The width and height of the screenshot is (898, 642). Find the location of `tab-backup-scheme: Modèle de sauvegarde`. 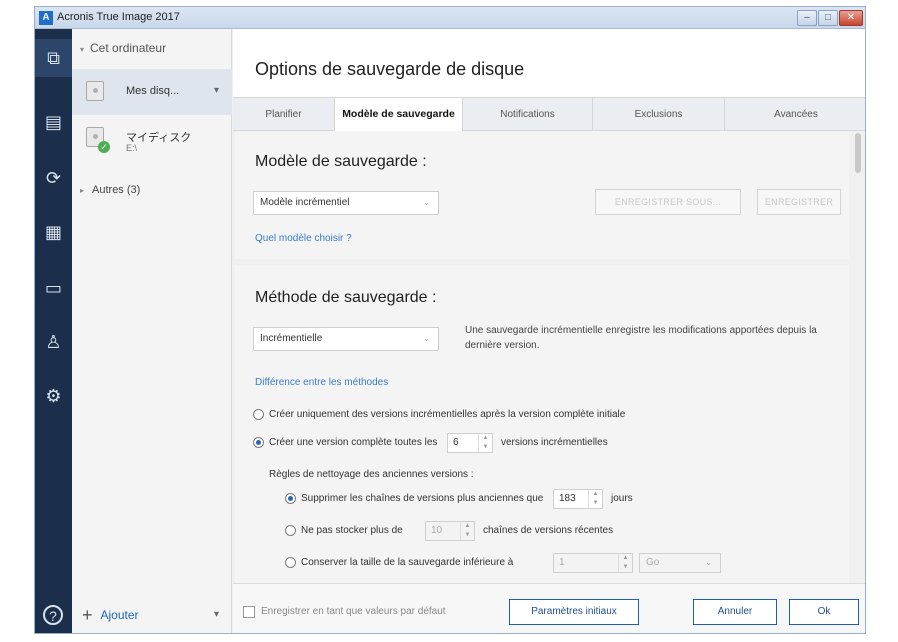

tab-backup-scheme: Modèle de sauvegarde is located at coordinates (399, 115).